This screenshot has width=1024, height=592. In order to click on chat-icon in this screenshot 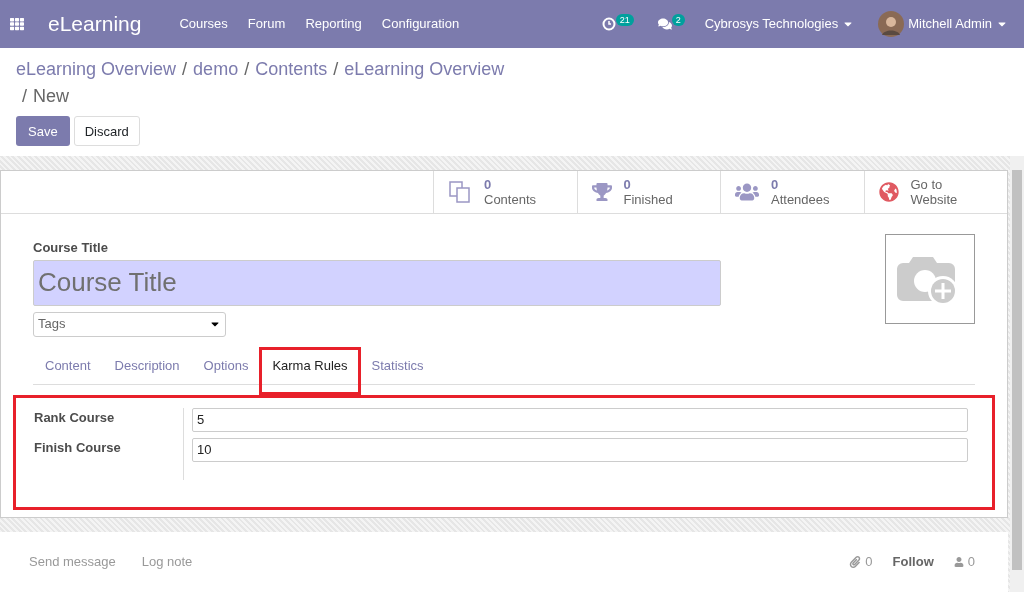, I will do `click(664, 24)`.